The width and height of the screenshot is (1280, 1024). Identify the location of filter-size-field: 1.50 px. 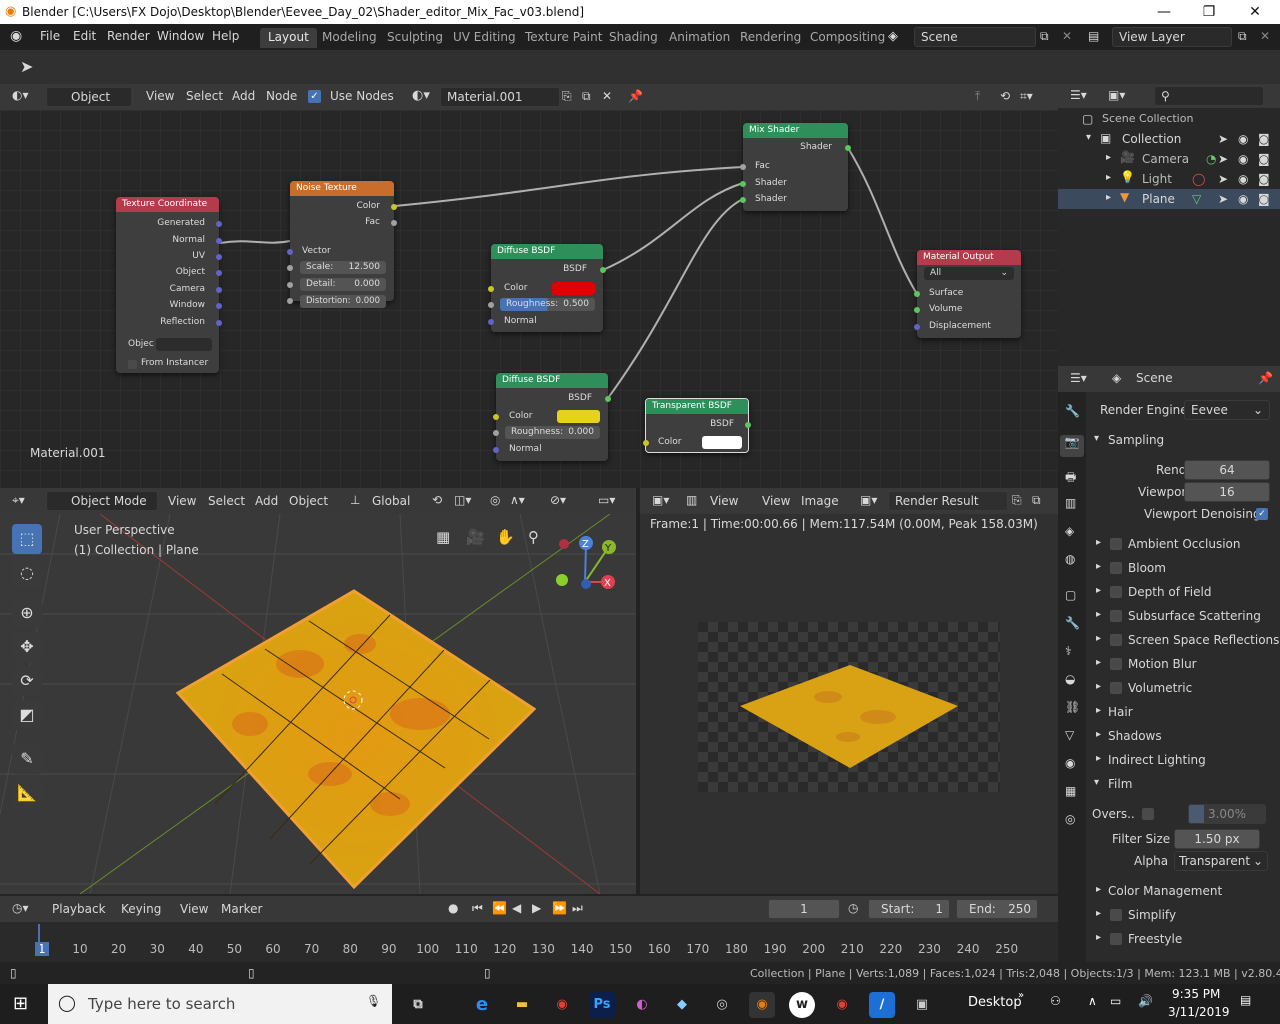
(1217, 839).